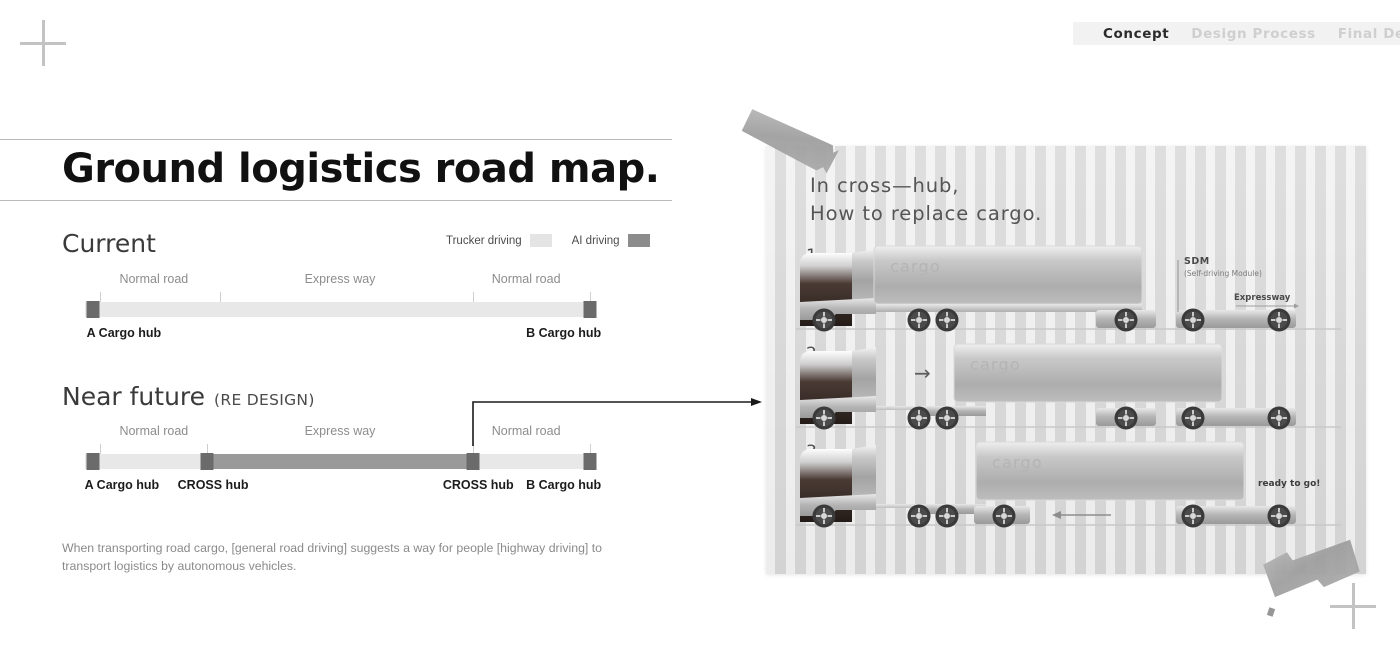 Image resolution: width=1400 pixels, height=653 pixels. I want to click on timeline-current-segment-labels: Normal road Express way Normal road, so click(340, 282).